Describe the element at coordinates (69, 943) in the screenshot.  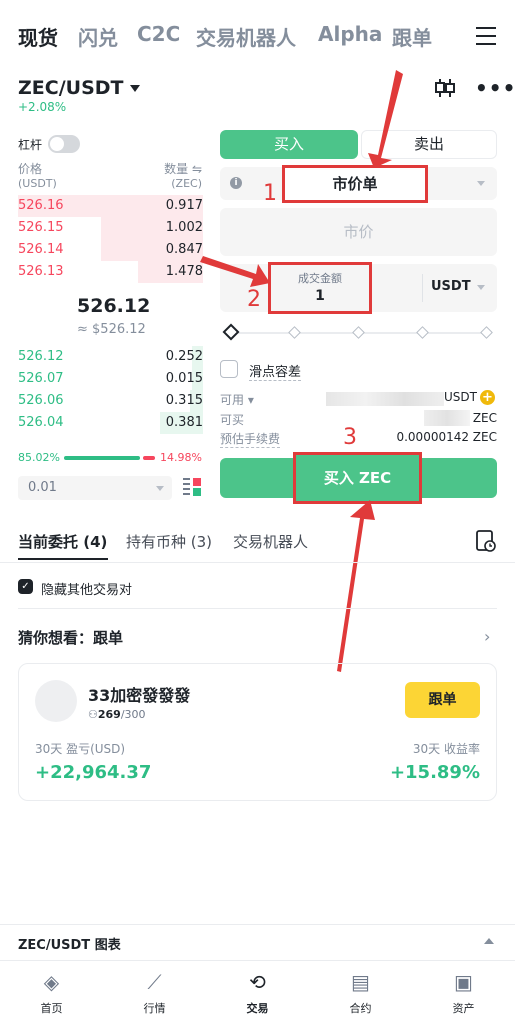
I see `chart-toggle-label: ZEC/USDT 图表` at that location.